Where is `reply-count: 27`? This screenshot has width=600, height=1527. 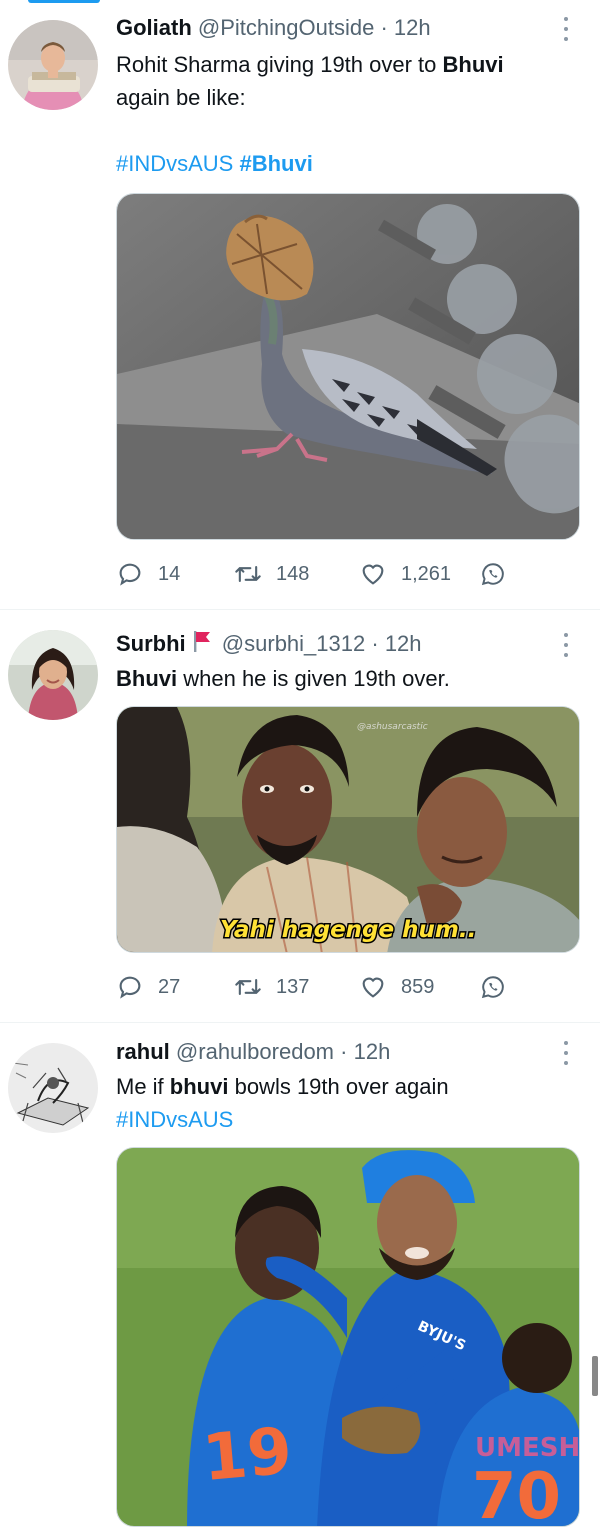
reply-count: 27 is located at coordinates (169, 986).